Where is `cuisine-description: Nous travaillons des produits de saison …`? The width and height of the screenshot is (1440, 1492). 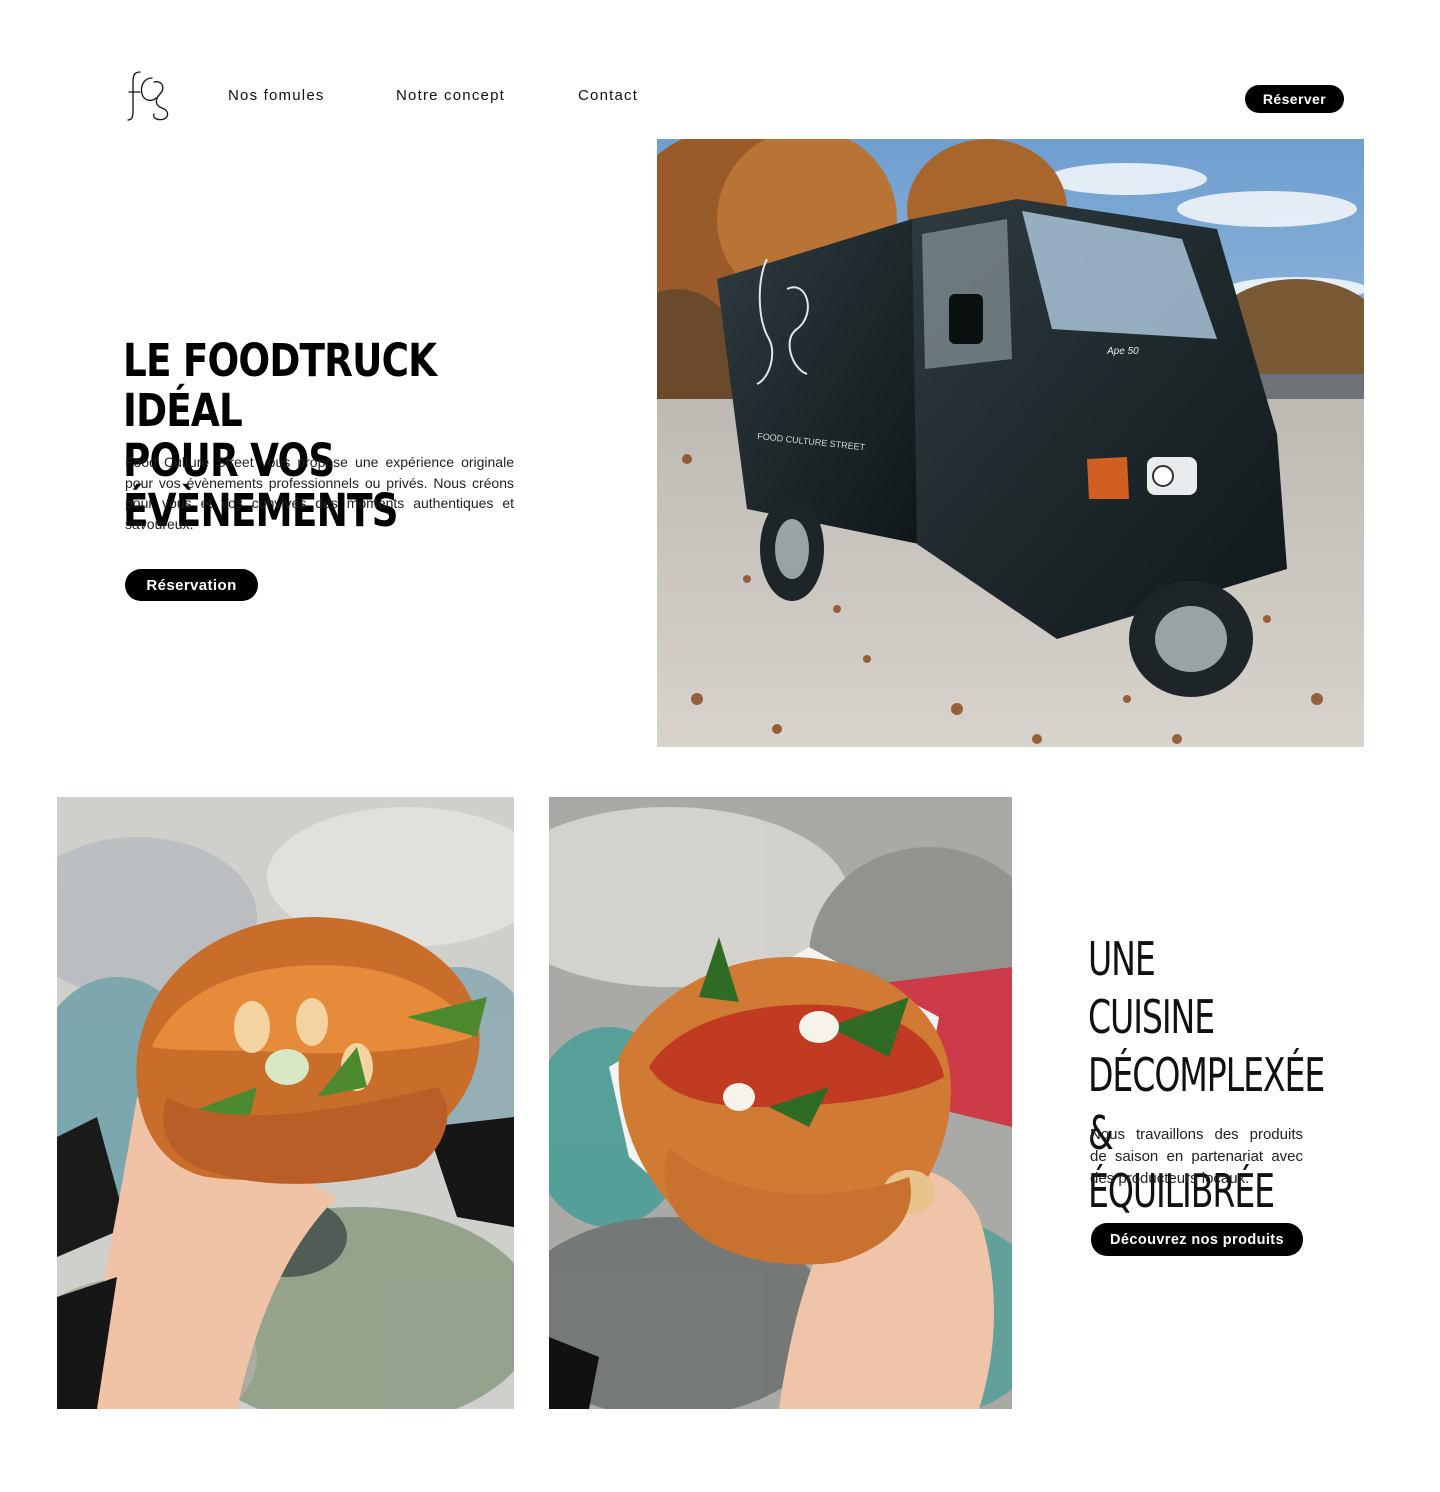 cuisine-description: Nous travaillons des produits de saison … is located at coordinates (1196, 1156).